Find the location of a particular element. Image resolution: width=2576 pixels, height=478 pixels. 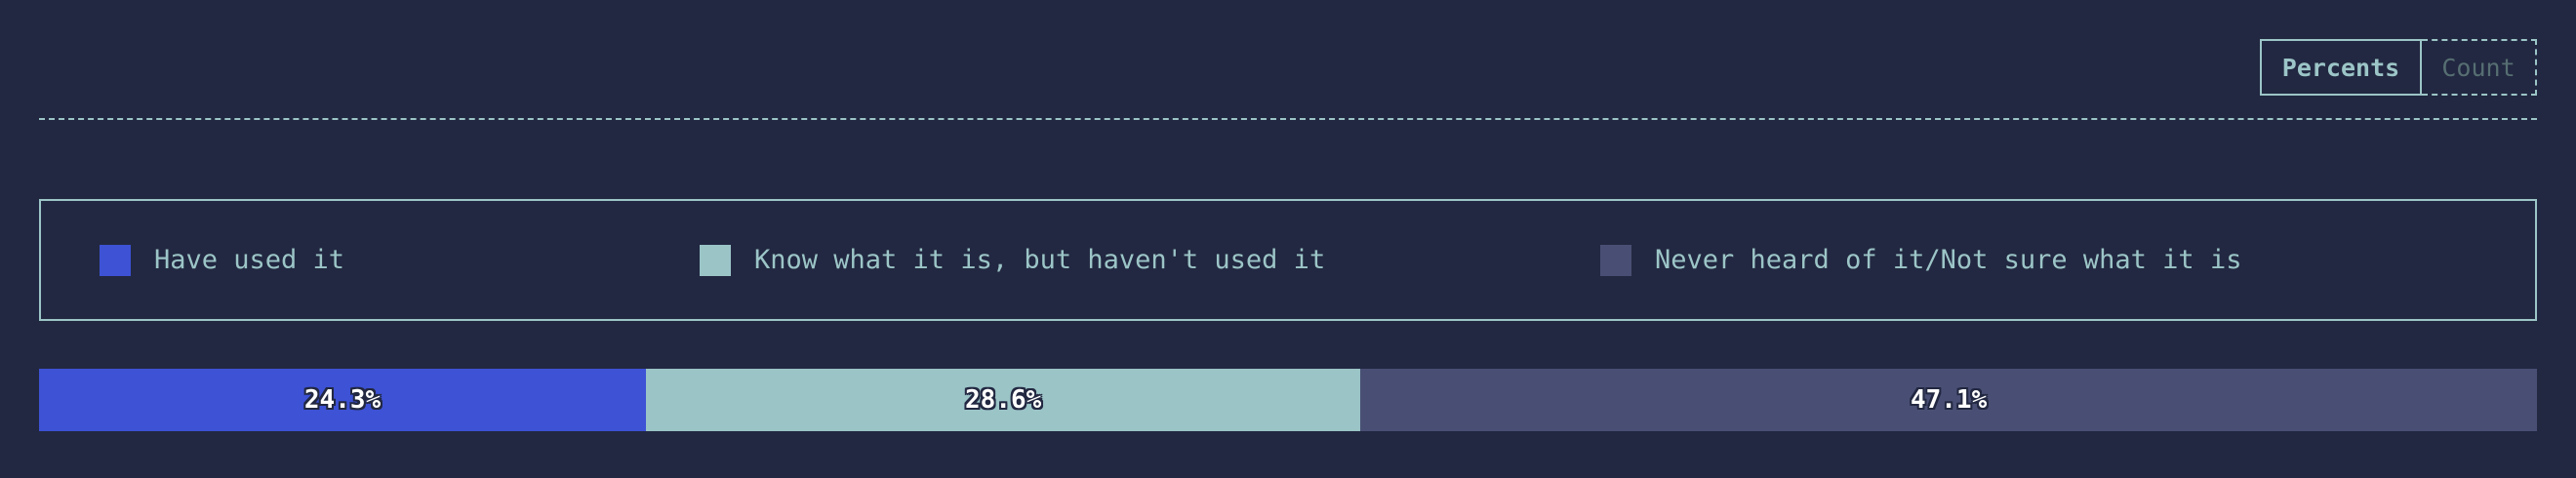

data-label-have-used: 24.3% is located at coordinates (342, 400).